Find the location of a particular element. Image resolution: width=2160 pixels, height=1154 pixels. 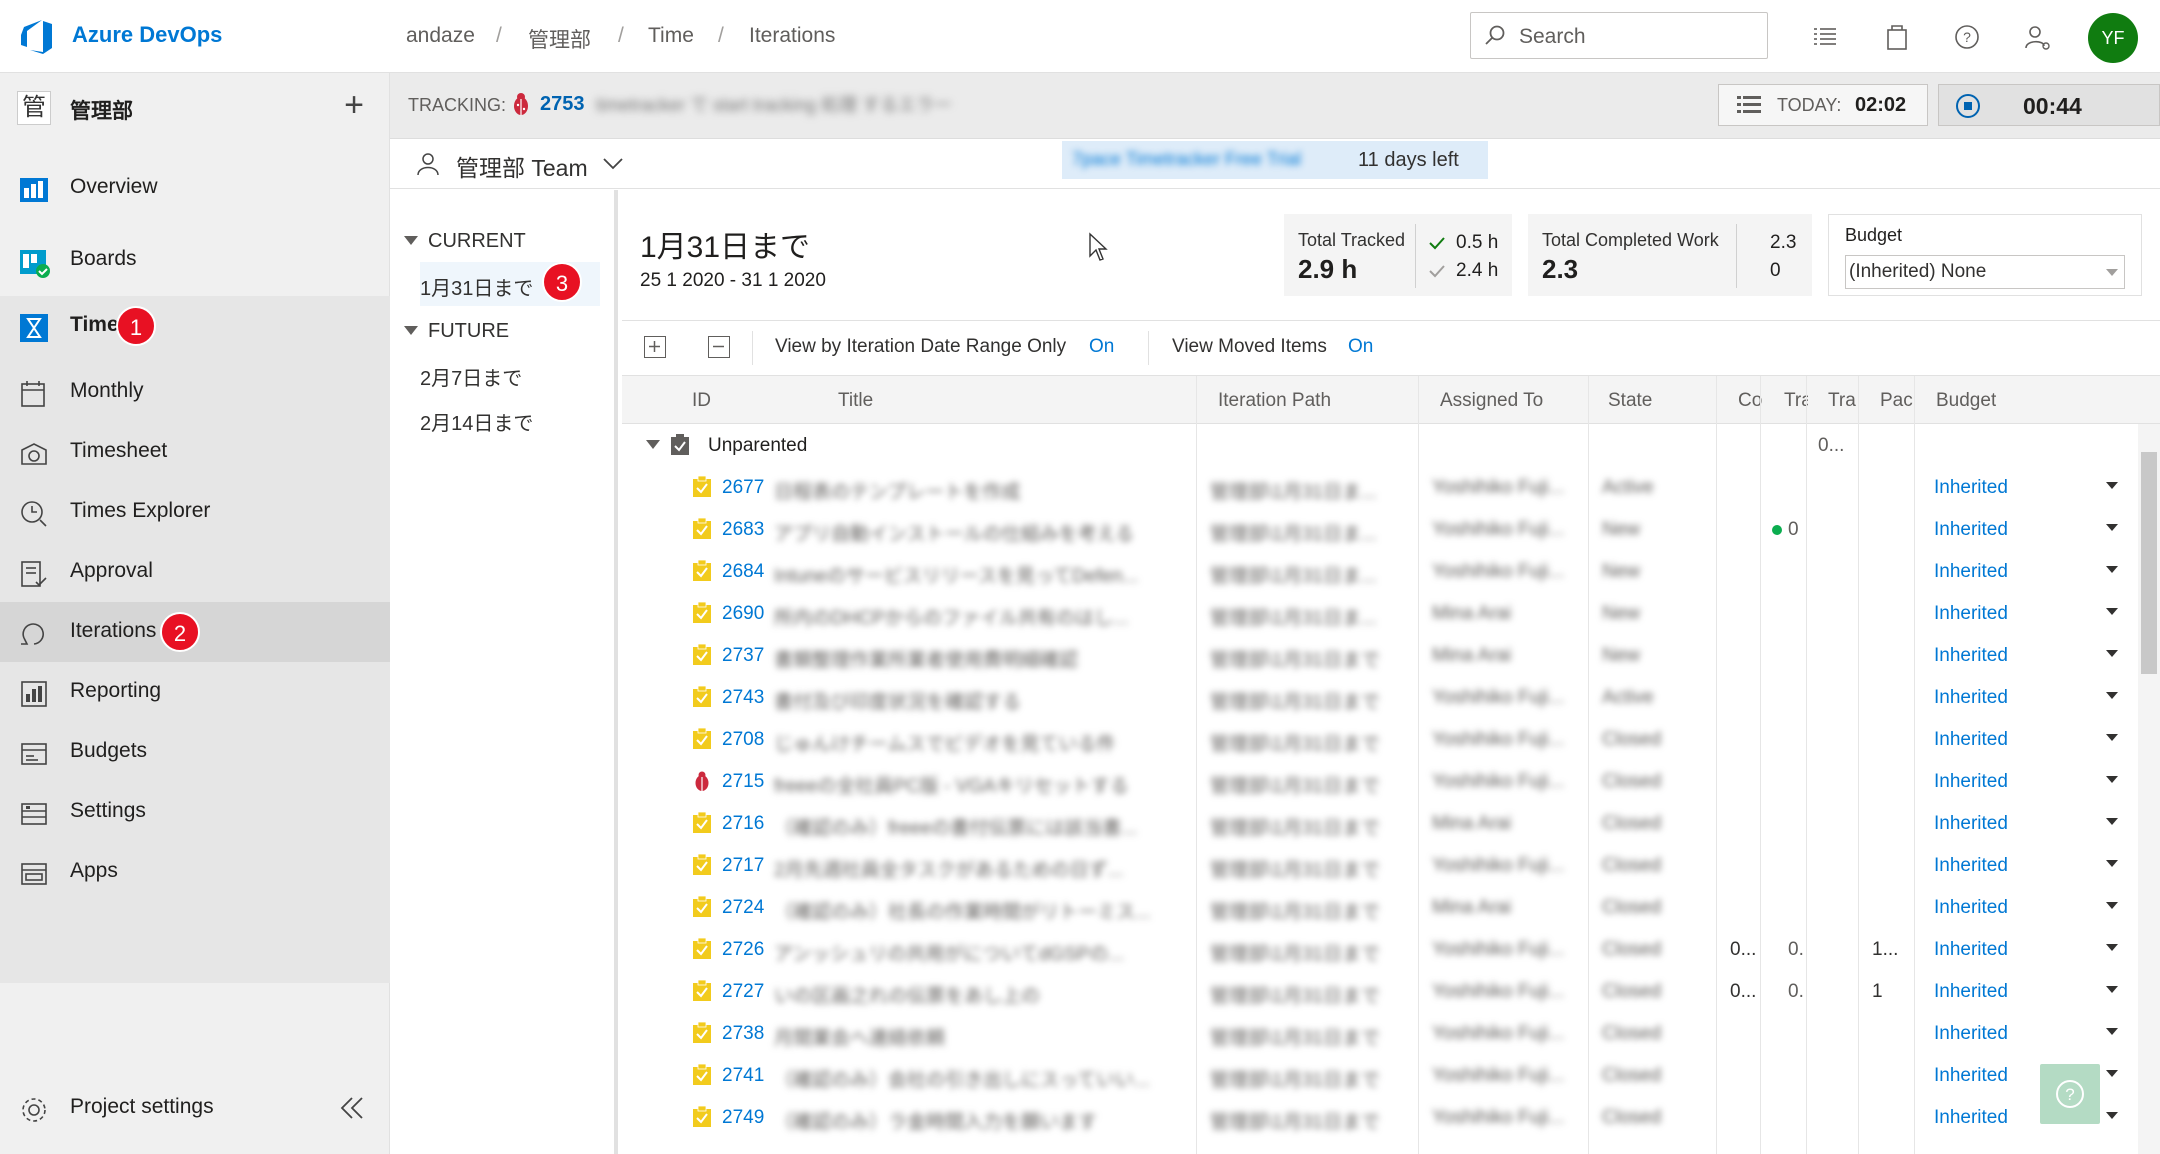

column-header-title: Title is located at coordinates (855, 401).